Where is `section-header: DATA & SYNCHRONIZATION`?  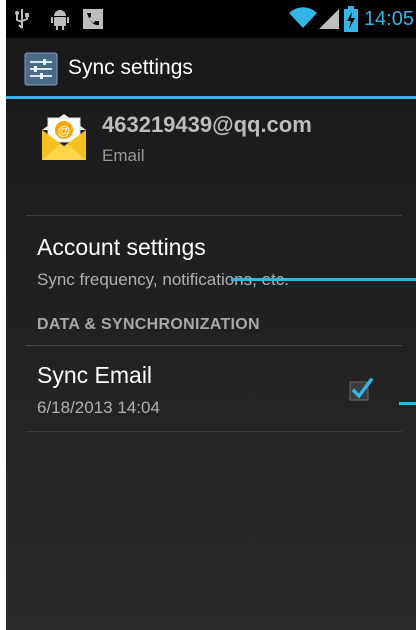 section-header: DATA & SYNCHRONIZATION is located at coordinates (148, 324).